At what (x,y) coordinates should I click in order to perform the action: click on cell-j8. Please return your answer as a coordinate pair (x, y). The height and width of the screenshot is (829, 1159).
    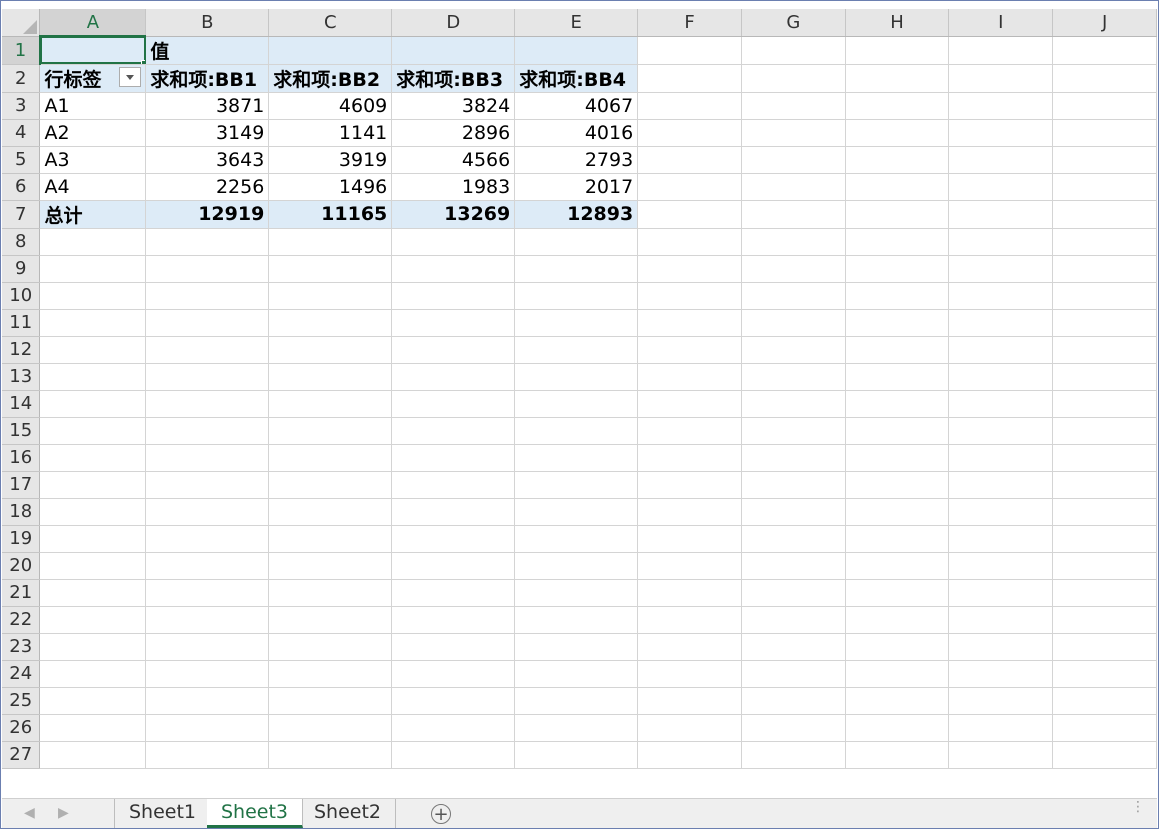
    Looking at the image, I should click on (1104, 242).